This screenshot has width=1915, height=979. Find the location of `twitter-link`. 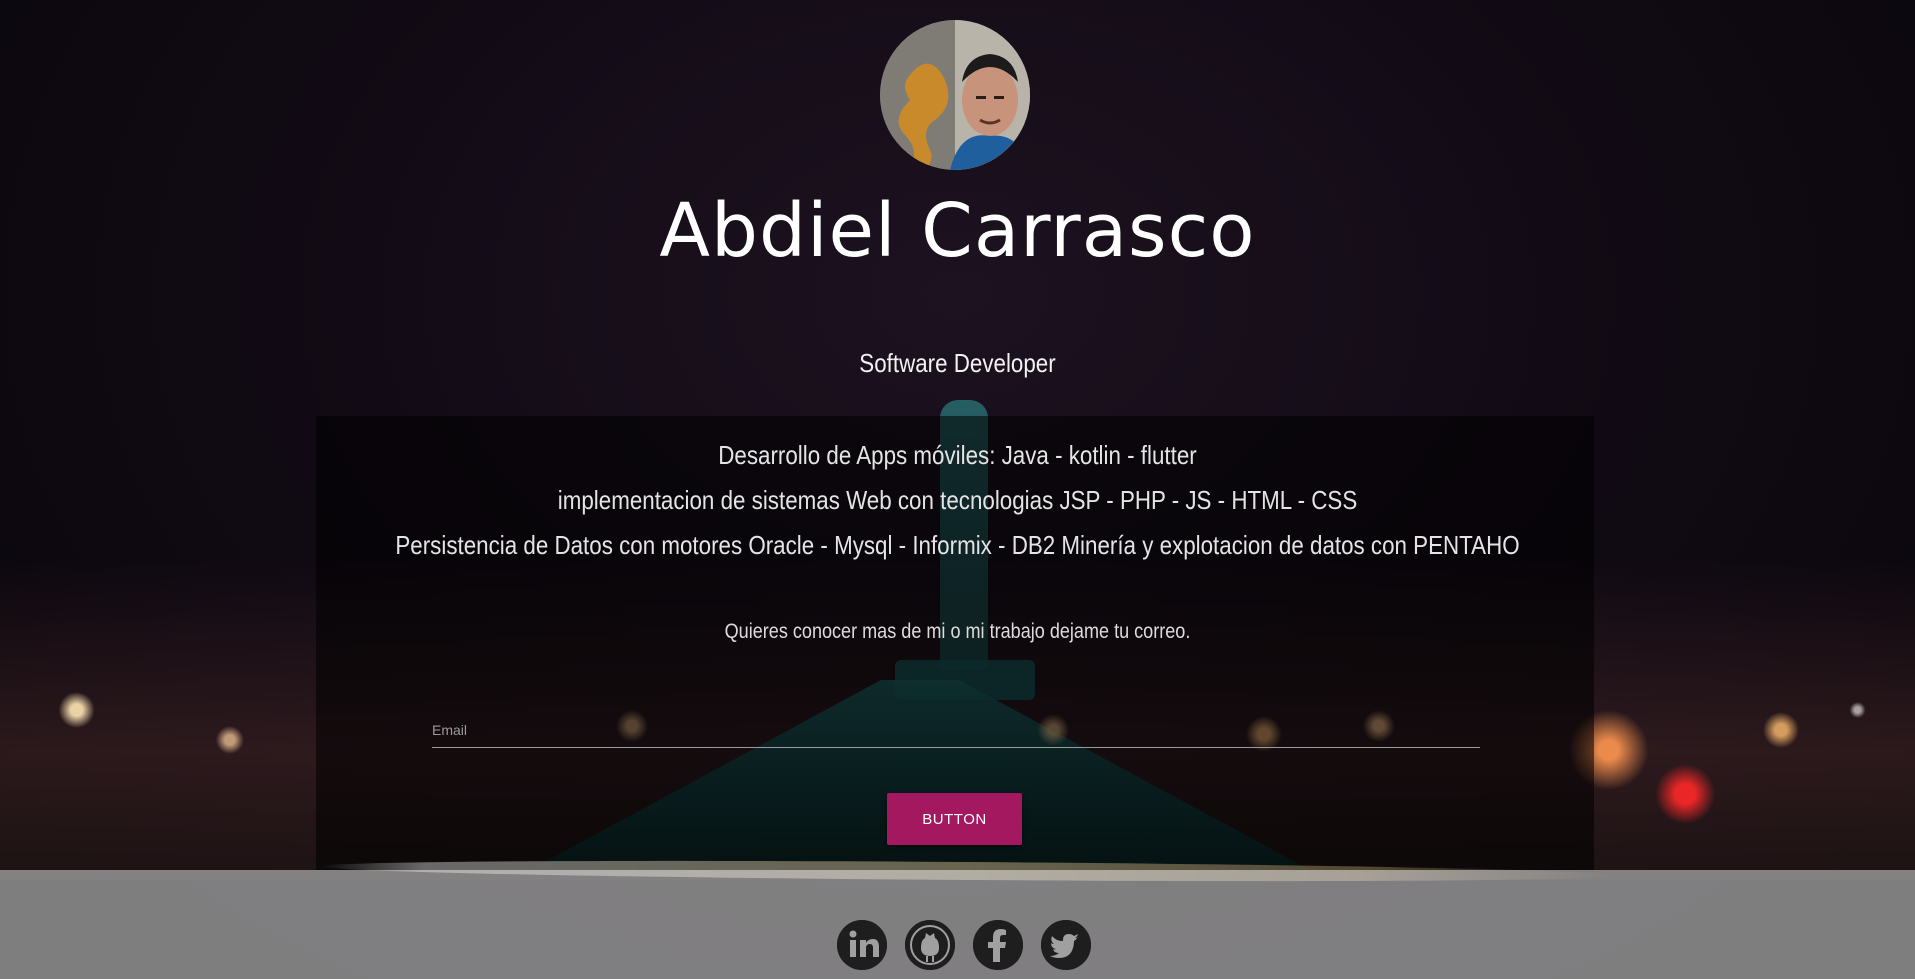

twitter-link is located at coordinates (1066, 945).